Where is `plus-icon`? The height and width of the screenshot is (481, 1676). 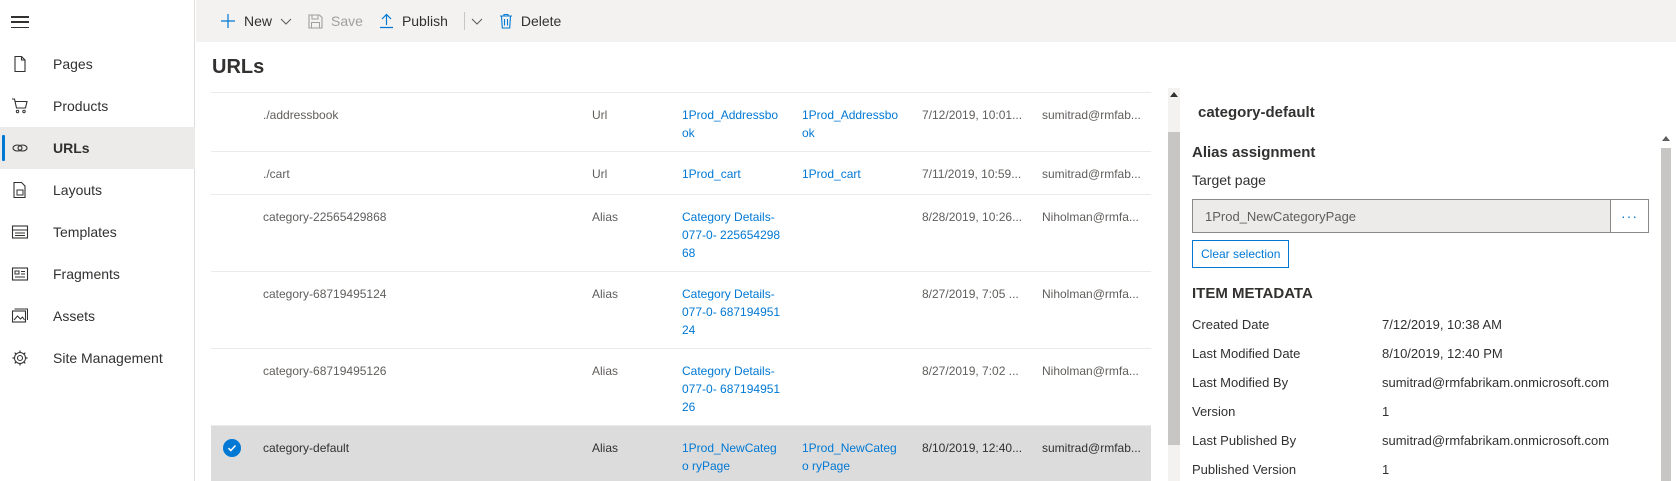 plus-icon is located at coordinates (228, 21).